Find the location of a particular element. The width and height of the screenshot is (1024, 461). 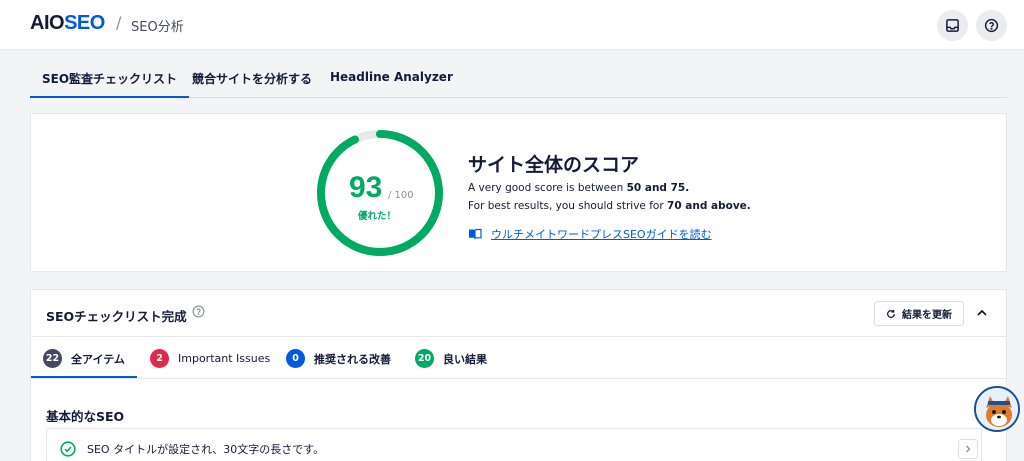

aioseo-logo: AIOSEO is located at coordinates (67, 23).